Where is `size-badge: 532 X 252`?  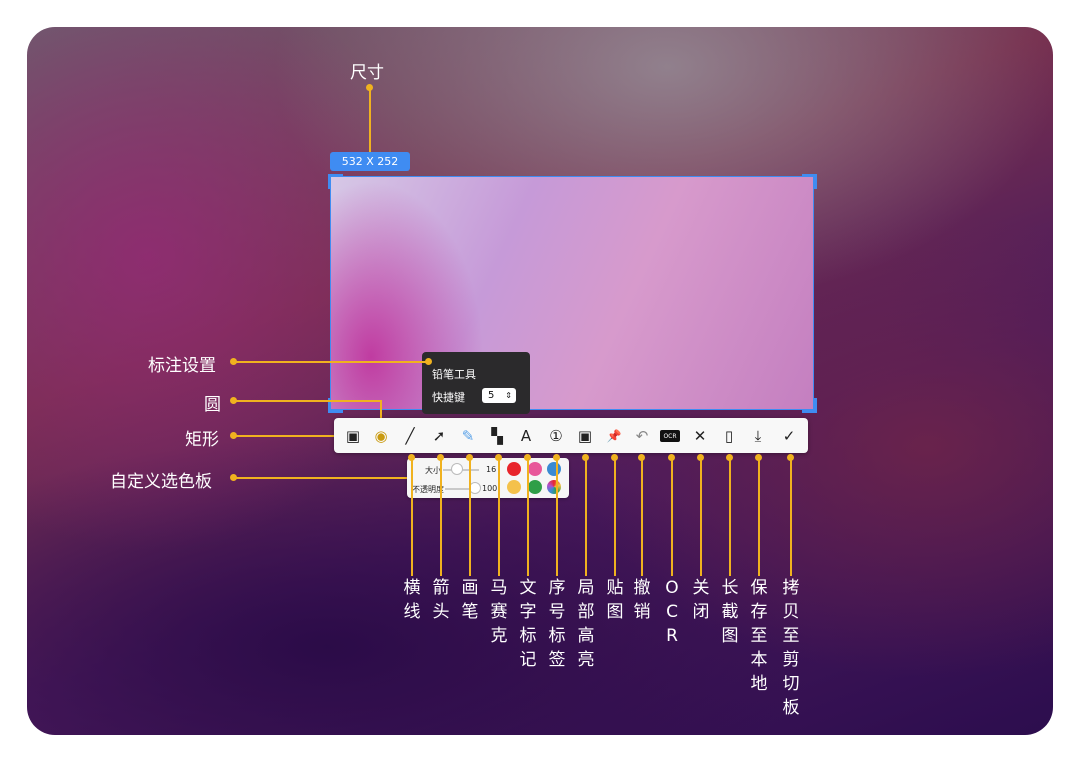 size-badge: 532 X 252 is located at coordinates (370, 161).